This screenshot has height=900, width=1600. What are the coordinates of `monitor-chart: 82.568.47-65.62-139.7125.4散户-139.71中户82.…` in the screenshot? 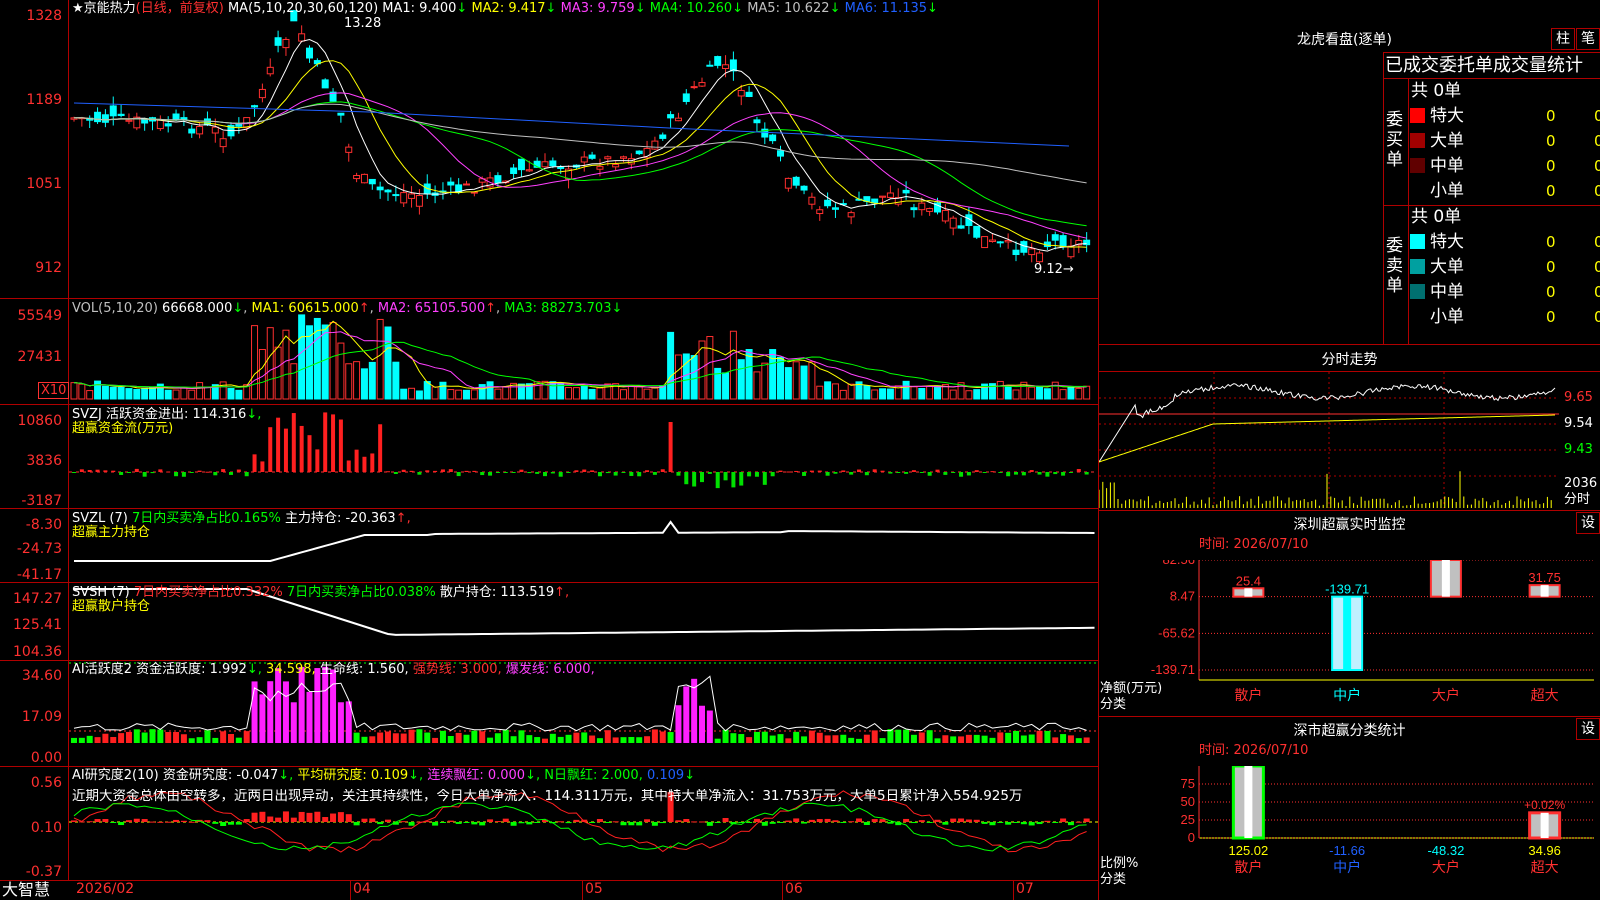 It's located at (1349, 638).